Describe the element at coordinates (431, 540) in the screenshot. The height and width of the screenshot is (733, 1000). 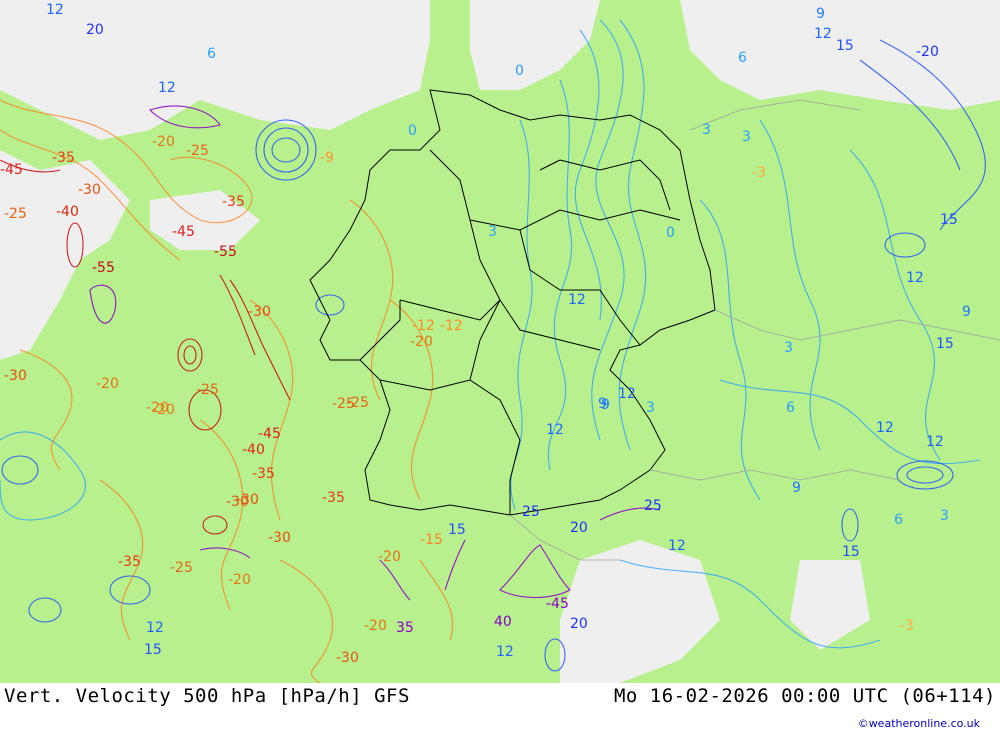
I see `contour-label: -15` at that location.